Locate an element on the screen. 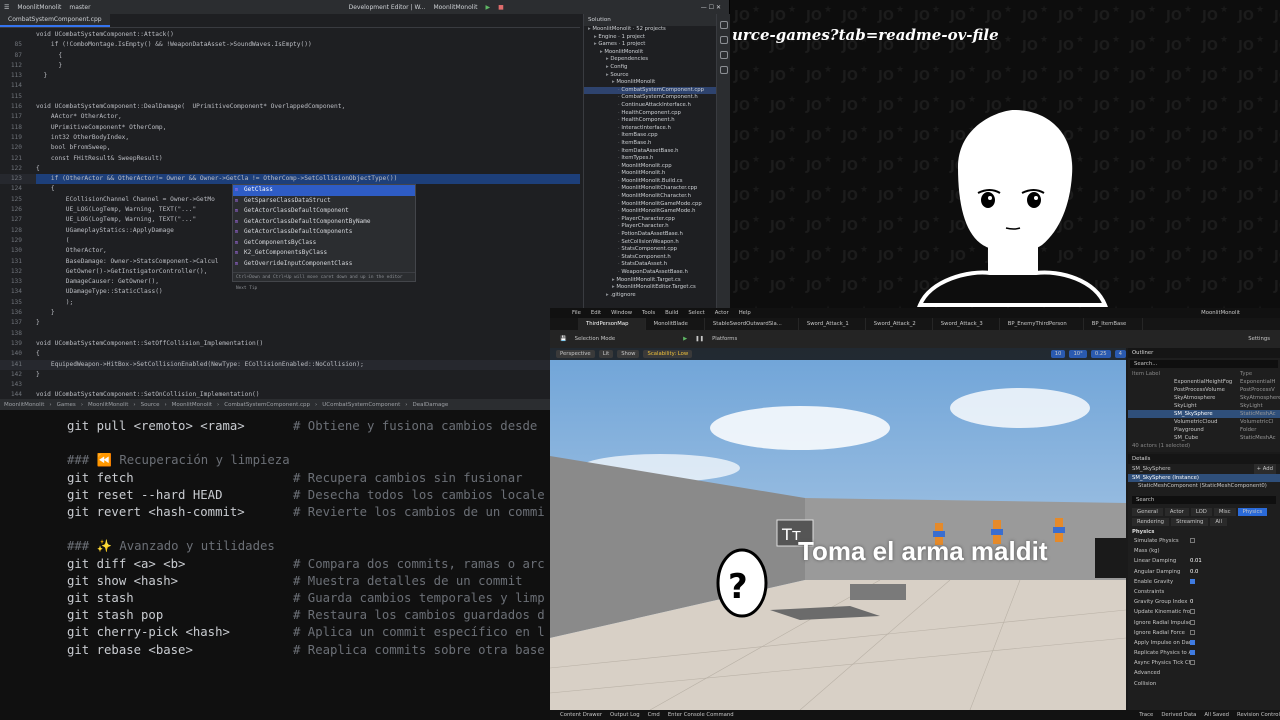  unreal-icon is located at coordinates (723, 70).